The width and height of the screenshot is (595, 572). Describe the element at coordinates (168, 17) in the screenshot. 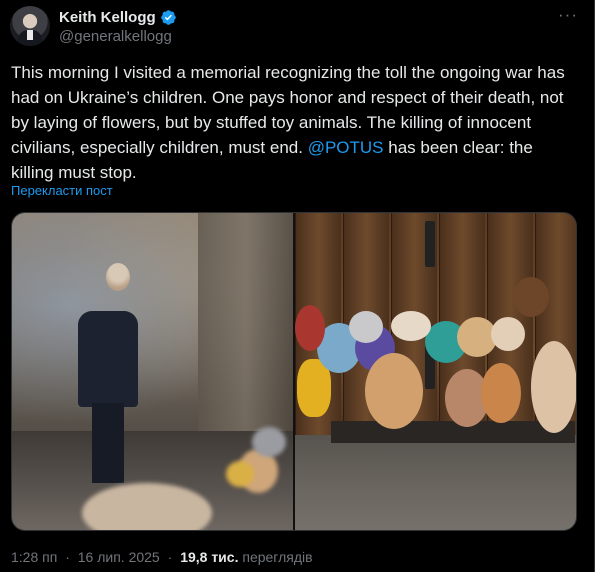

I see `verified-badge-icon` at that location.